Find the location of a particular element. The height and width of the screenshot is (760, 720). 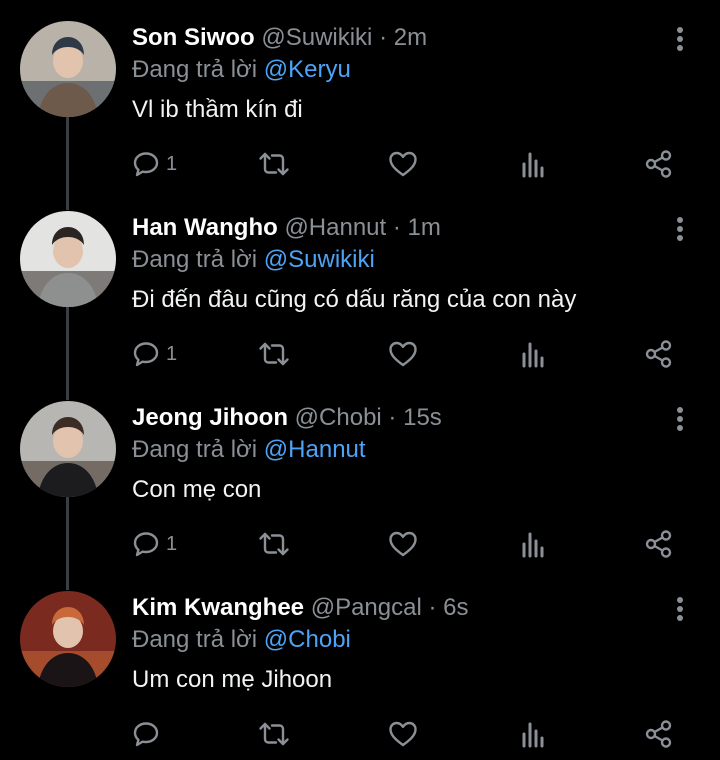

display-name: Jeong Jihoon is located at coordinates (210, 417).